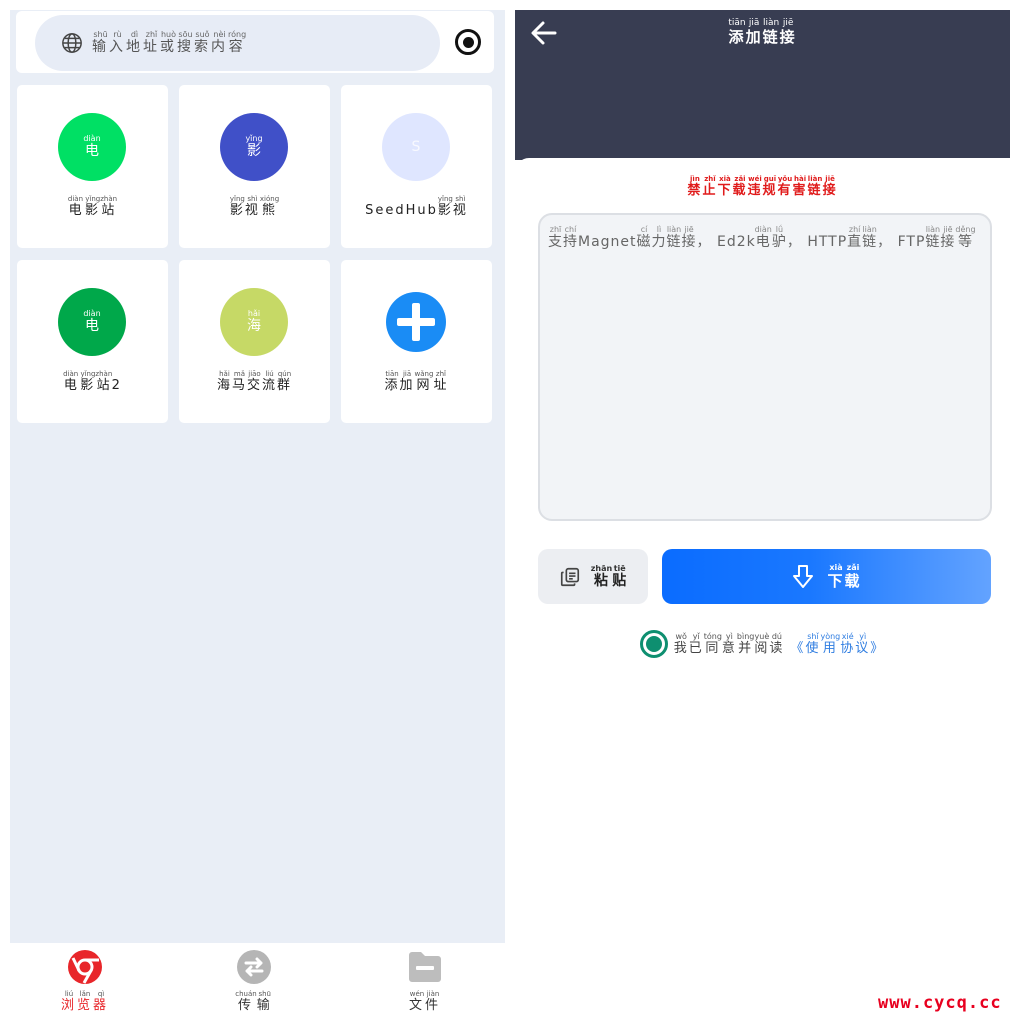  I want to click on tile-label: SeedHub影yǐng视shì, so click(416, 206).